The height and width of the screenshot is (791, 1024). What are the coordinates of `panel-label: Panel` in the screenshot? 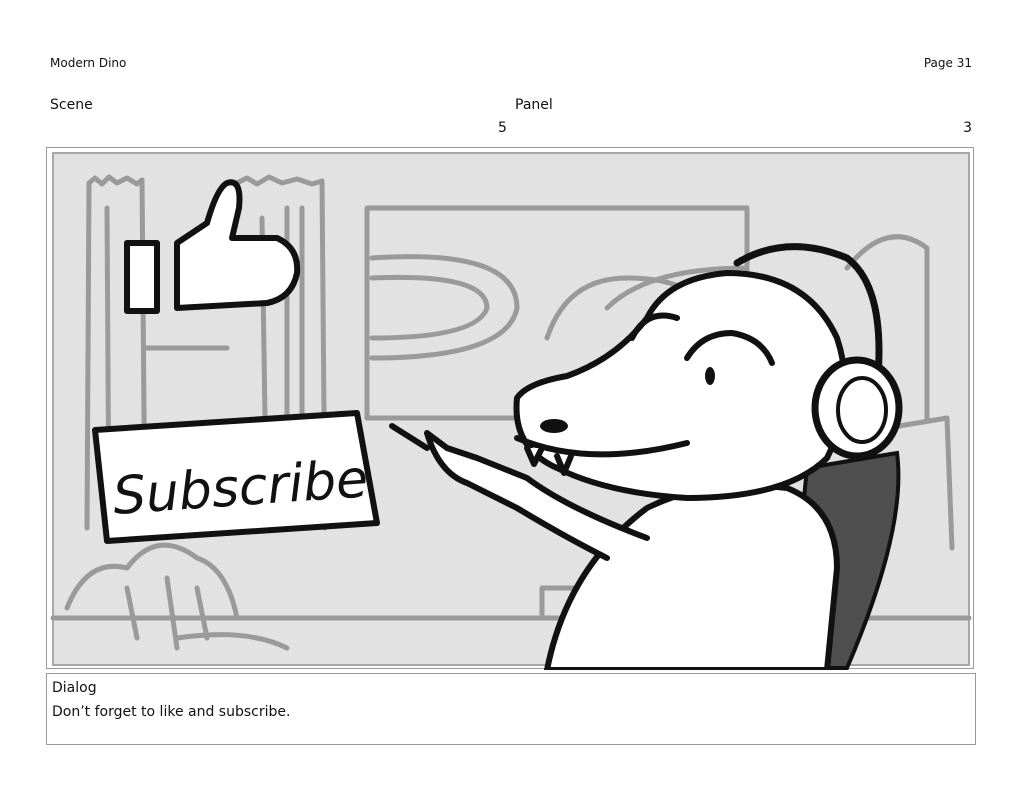 It's located at (534, 105).